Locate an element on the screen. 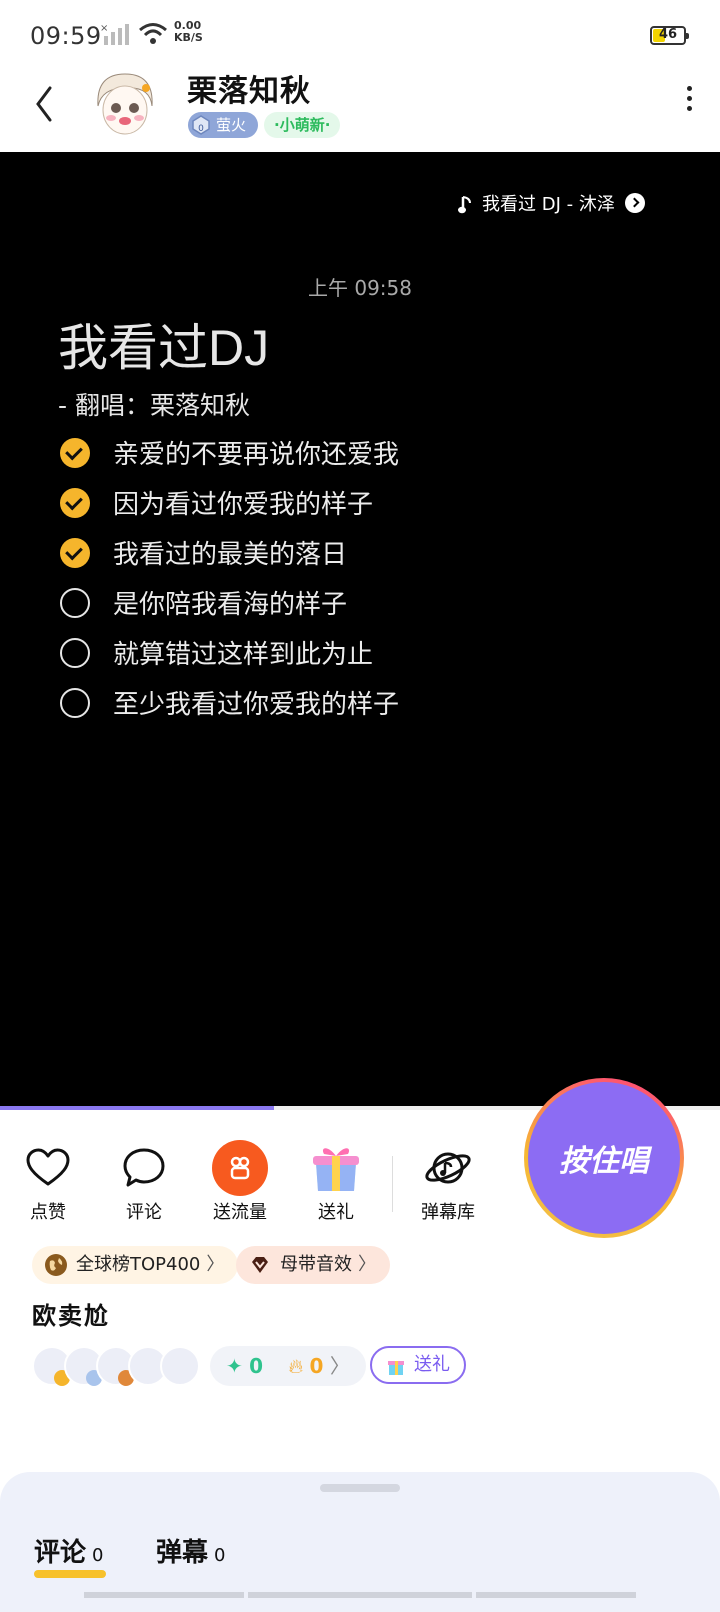 The height and width of the screenshot is (1612, 720). gem-icon: 0 is located at coordinates (201, 125).